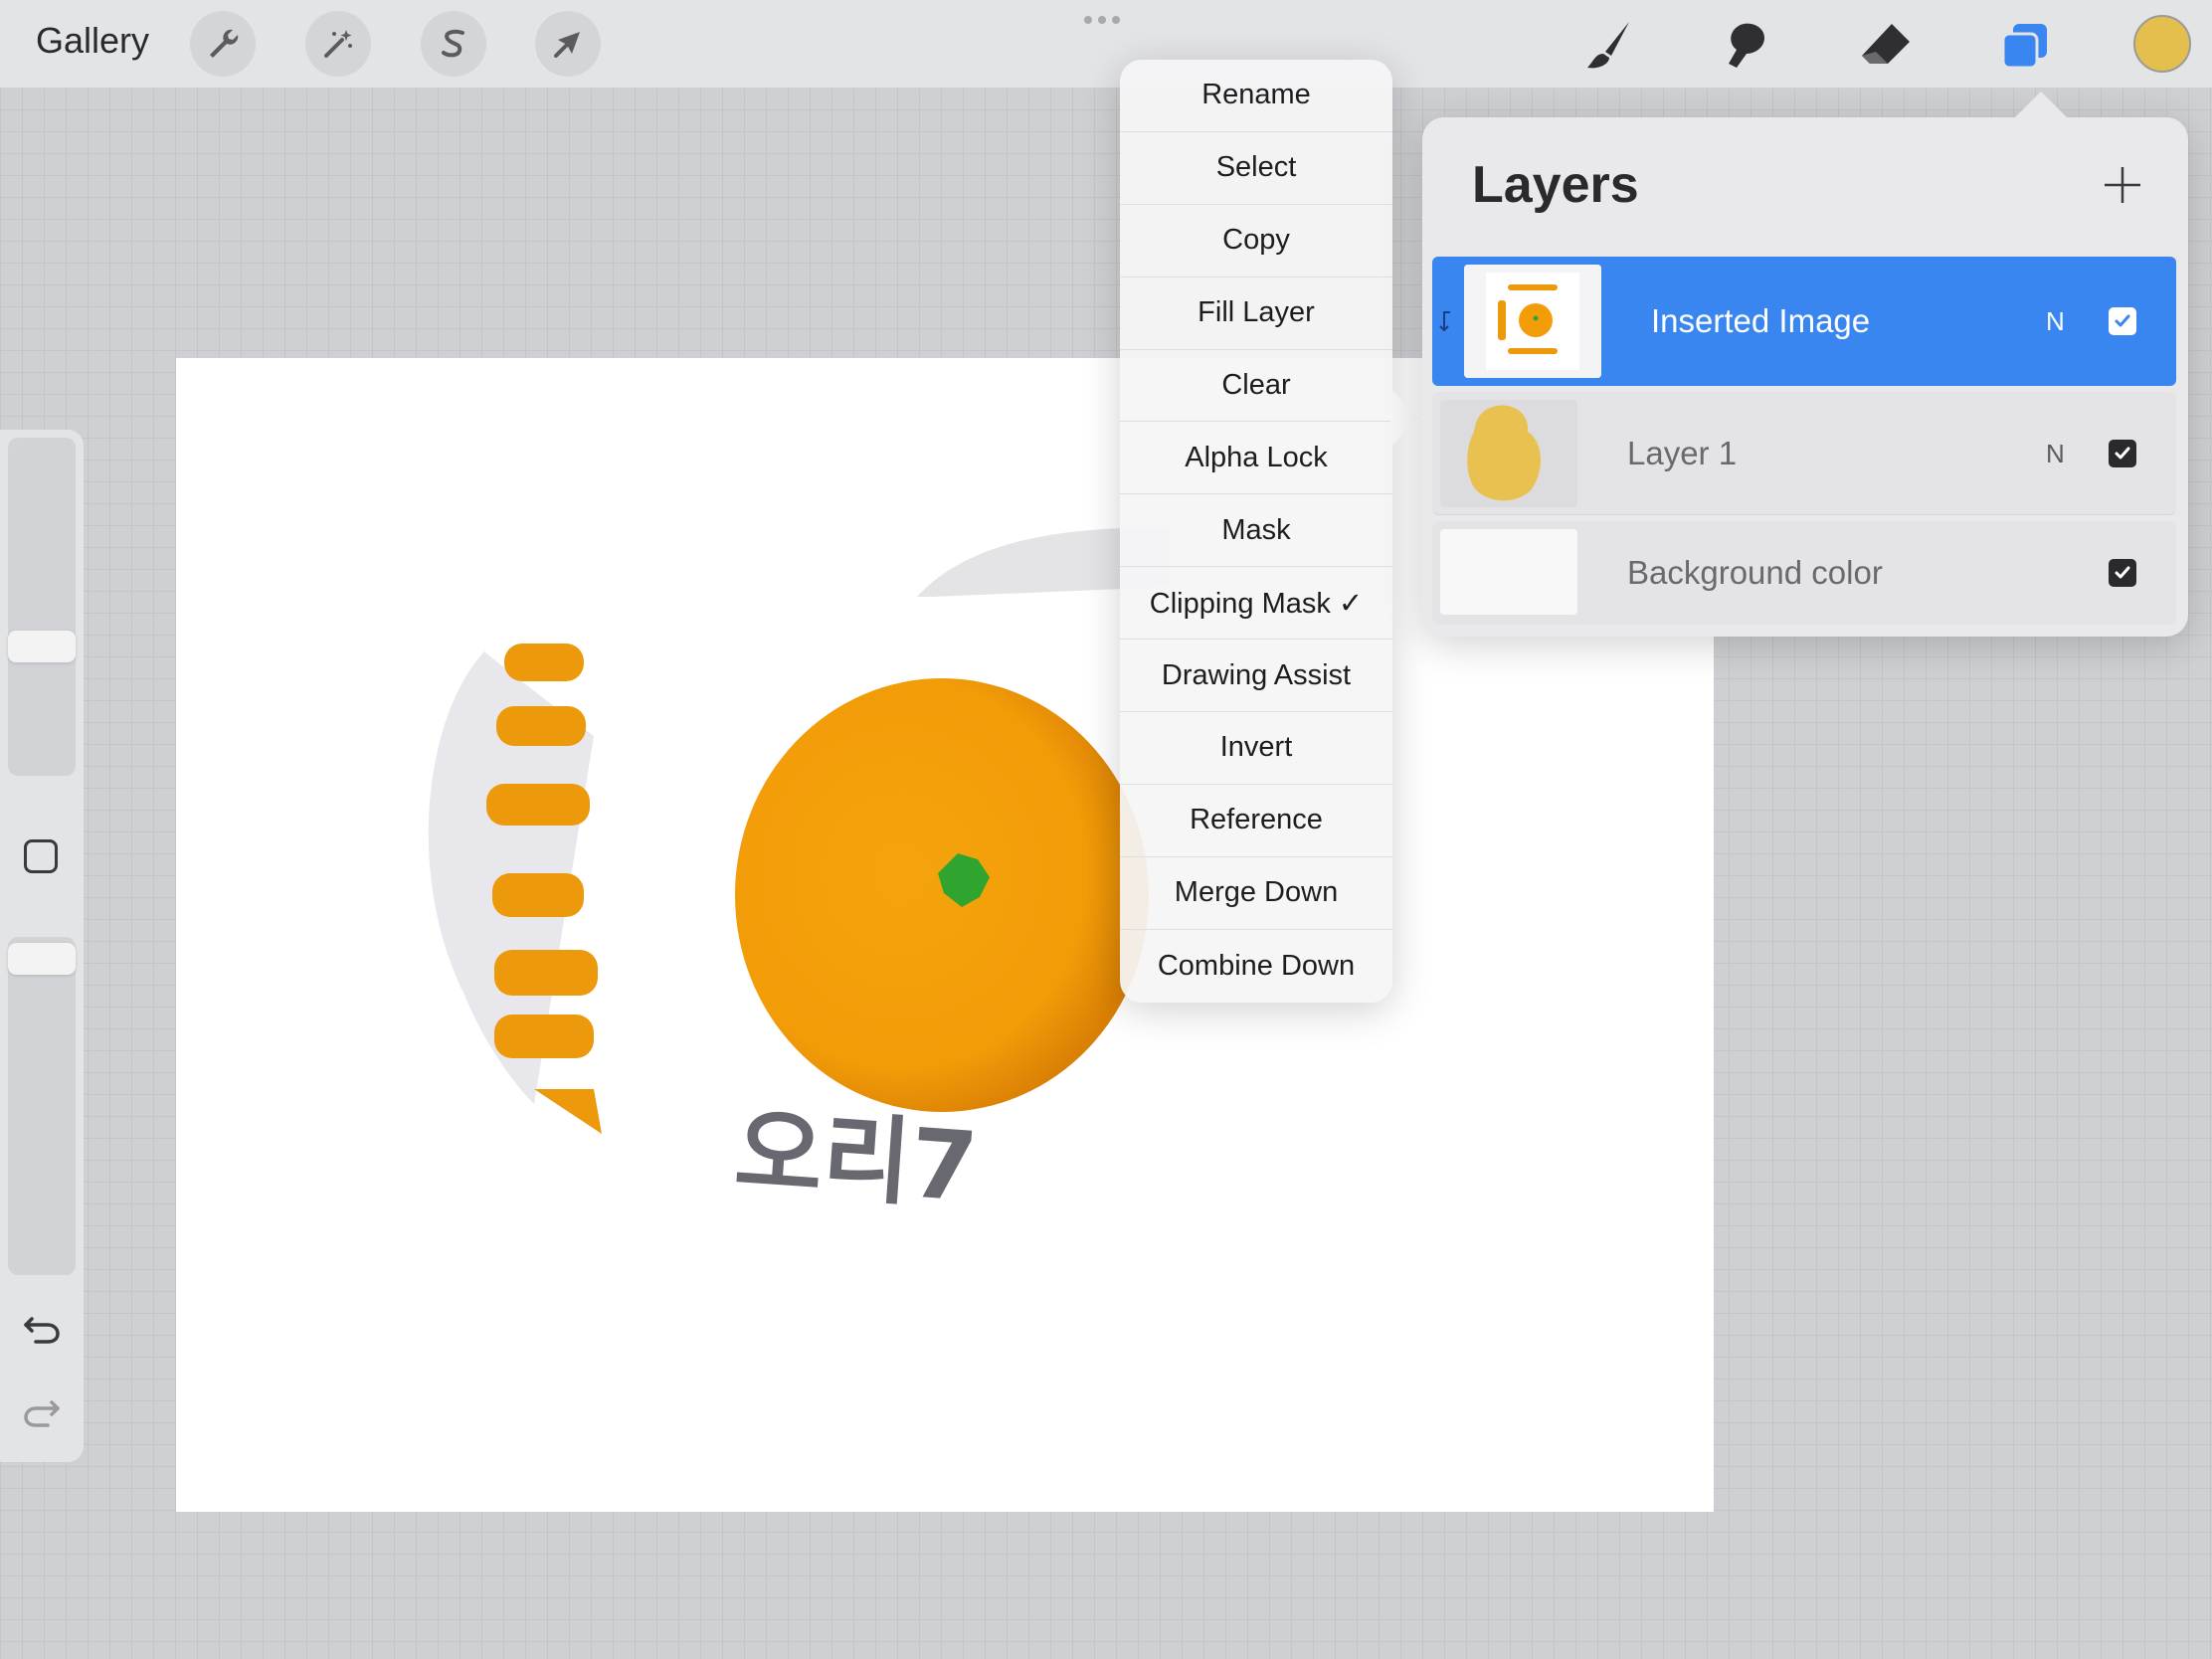 The width and height of the screenshot is (2212, 1659). I want to click on brush-tool-button, so click(1609, 46).